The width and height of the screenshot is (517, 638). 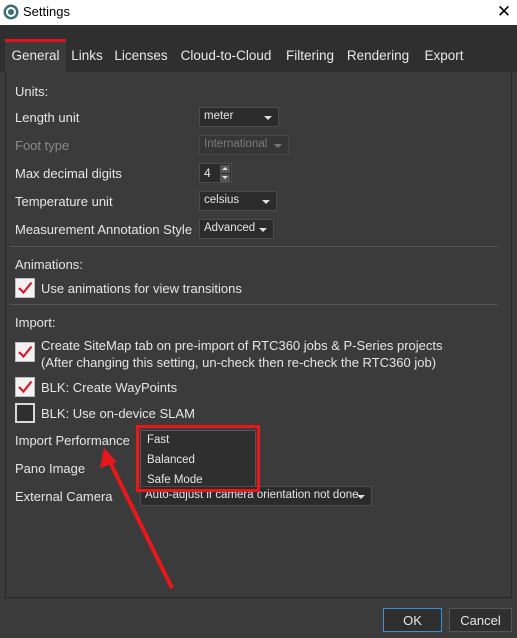 I want to click on temperature-unit-select: celsius, so click(x=238, y=201).